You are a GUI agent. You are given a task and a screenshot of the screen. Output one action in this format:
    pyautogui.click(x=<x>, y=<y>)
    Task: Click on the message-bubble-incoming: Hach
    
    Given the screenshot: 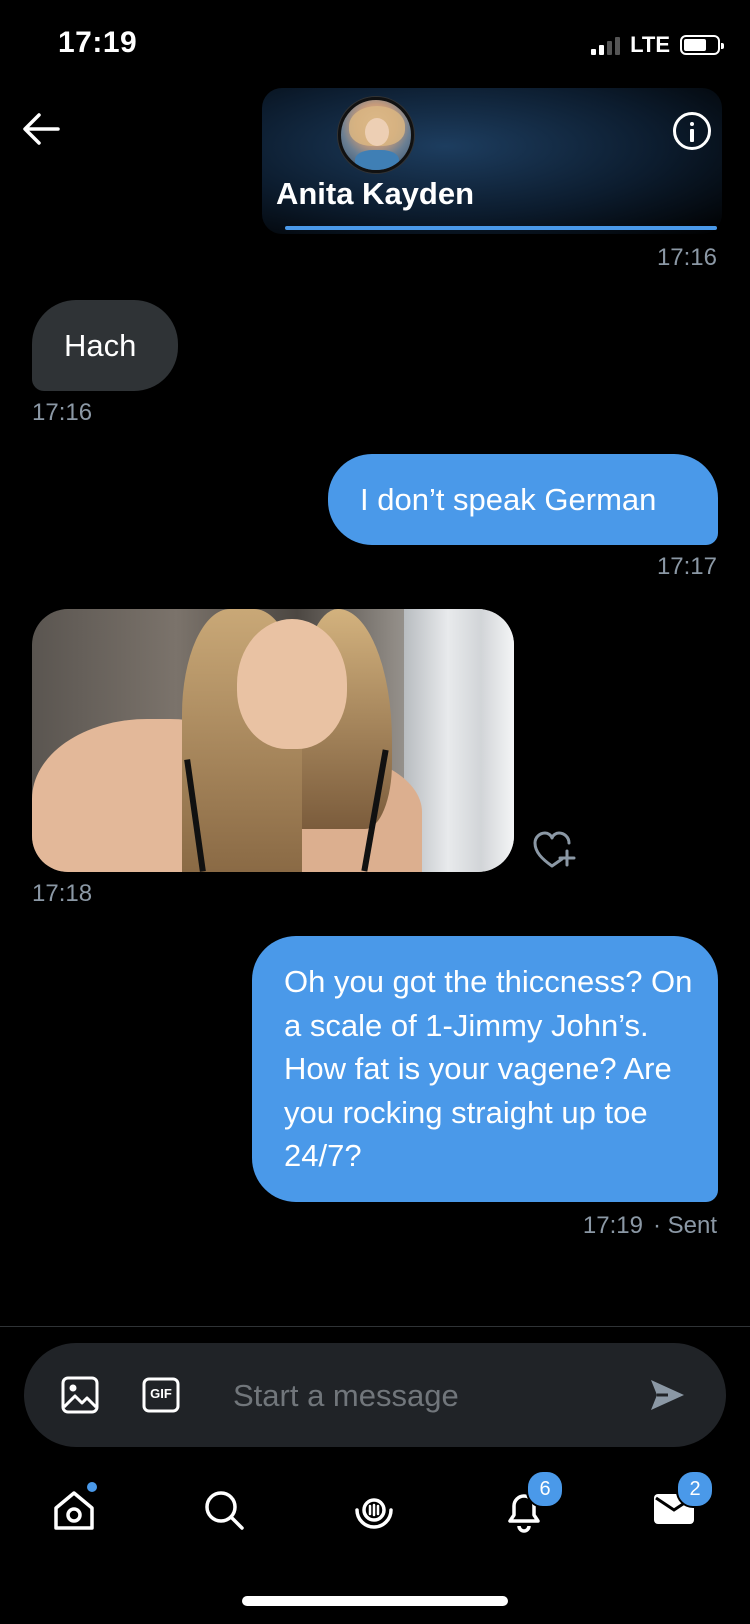 What is the action you would take?
    pyautogui.click(x=105, y=345)
    